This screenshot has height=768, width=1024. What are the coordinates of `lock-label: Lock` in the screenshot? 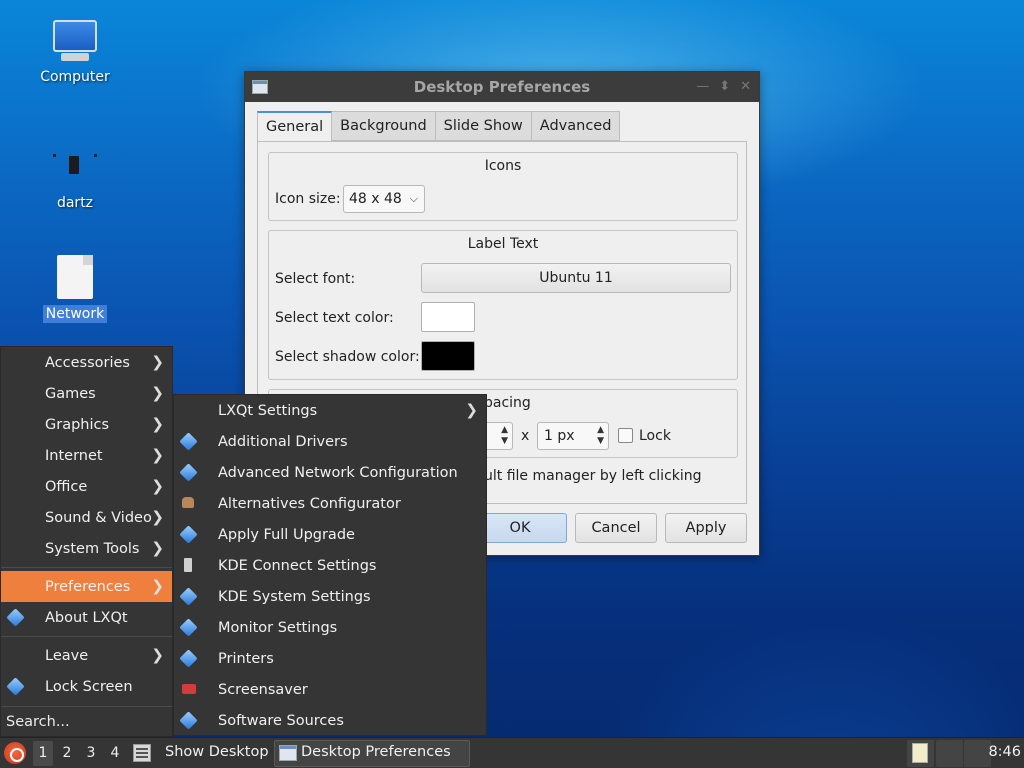 It's located at (655, 436).